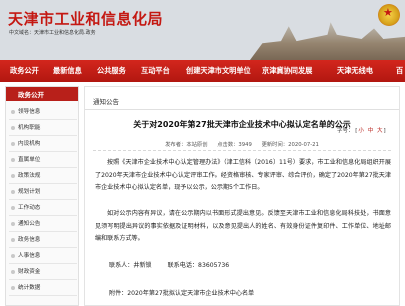 This screenshot has height=306, width=405. I want to click on contact-phone: 联系电话：83605736, so click(198, 265).